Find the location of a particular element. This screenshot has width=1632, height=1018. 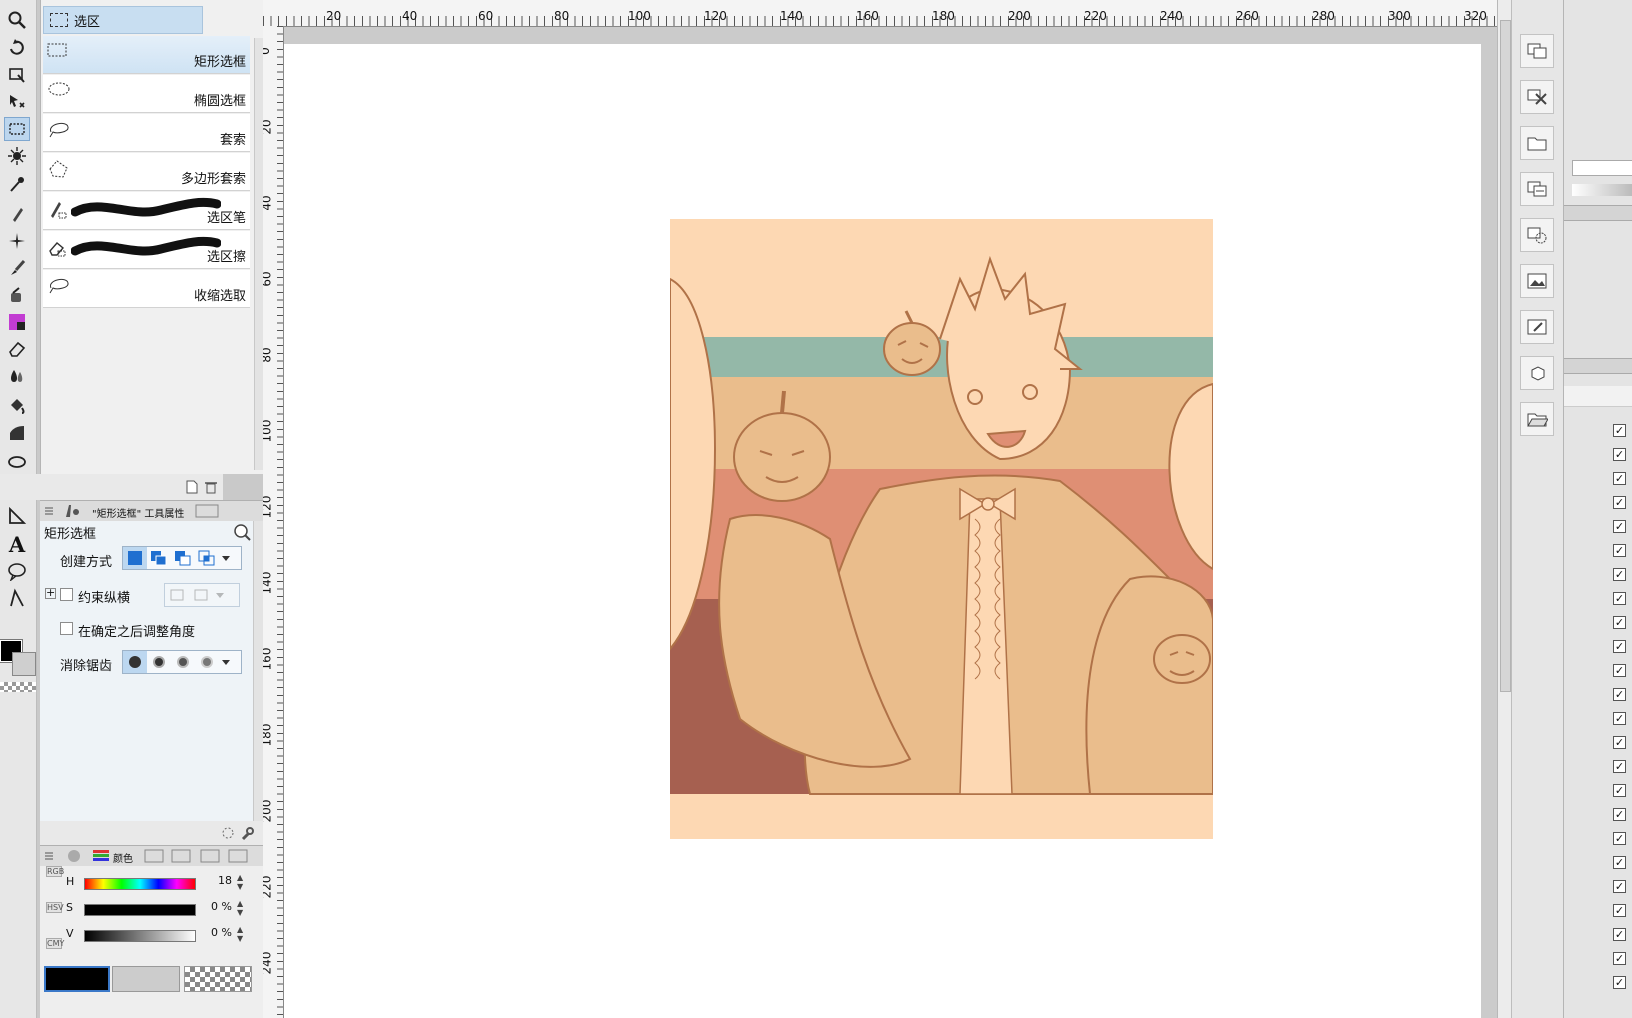

layer-mask-icon is located at coordinates (1537, 235).